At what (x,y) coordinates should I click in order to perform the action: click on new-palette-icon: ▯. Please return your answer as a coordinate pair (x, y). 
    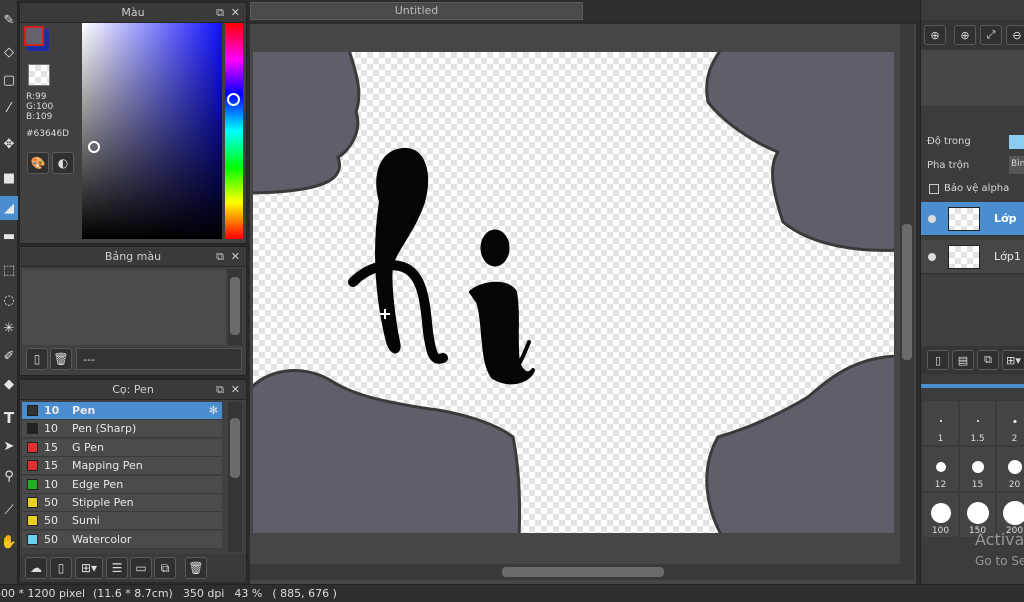
    Looking at the image, I should click on (37, 359).